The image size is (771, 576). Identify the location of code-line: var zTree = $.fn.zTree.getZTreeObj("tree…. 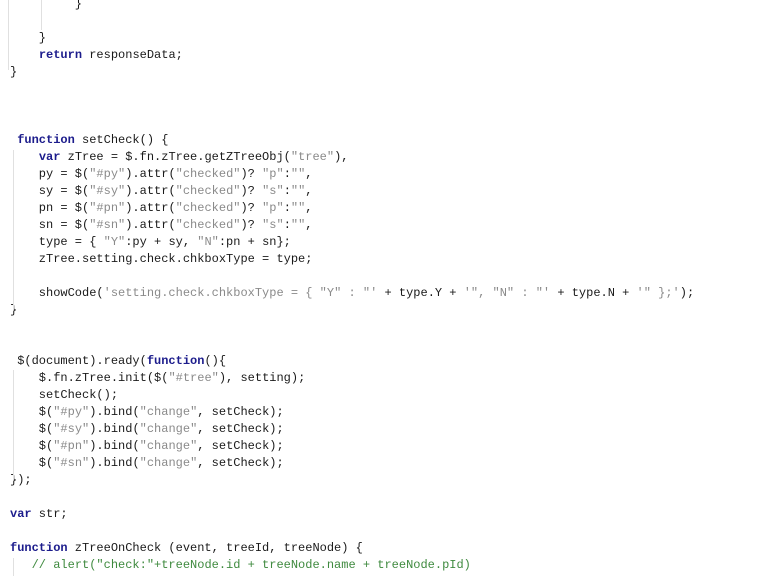
(352, 157).